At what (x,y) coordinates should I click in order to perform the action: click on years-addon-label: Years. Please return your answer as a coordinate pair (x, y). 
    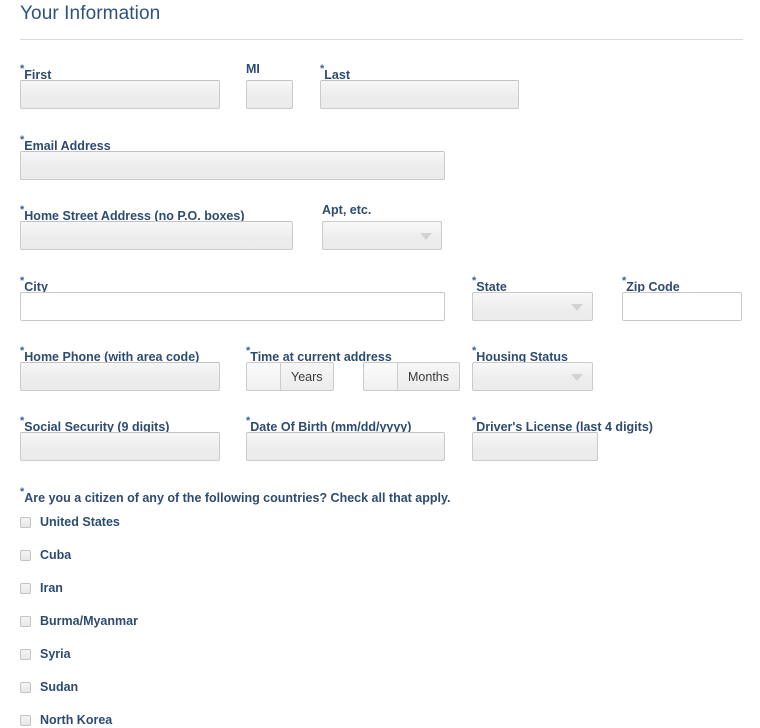
    Looking at the image, I should click on (307, 376).